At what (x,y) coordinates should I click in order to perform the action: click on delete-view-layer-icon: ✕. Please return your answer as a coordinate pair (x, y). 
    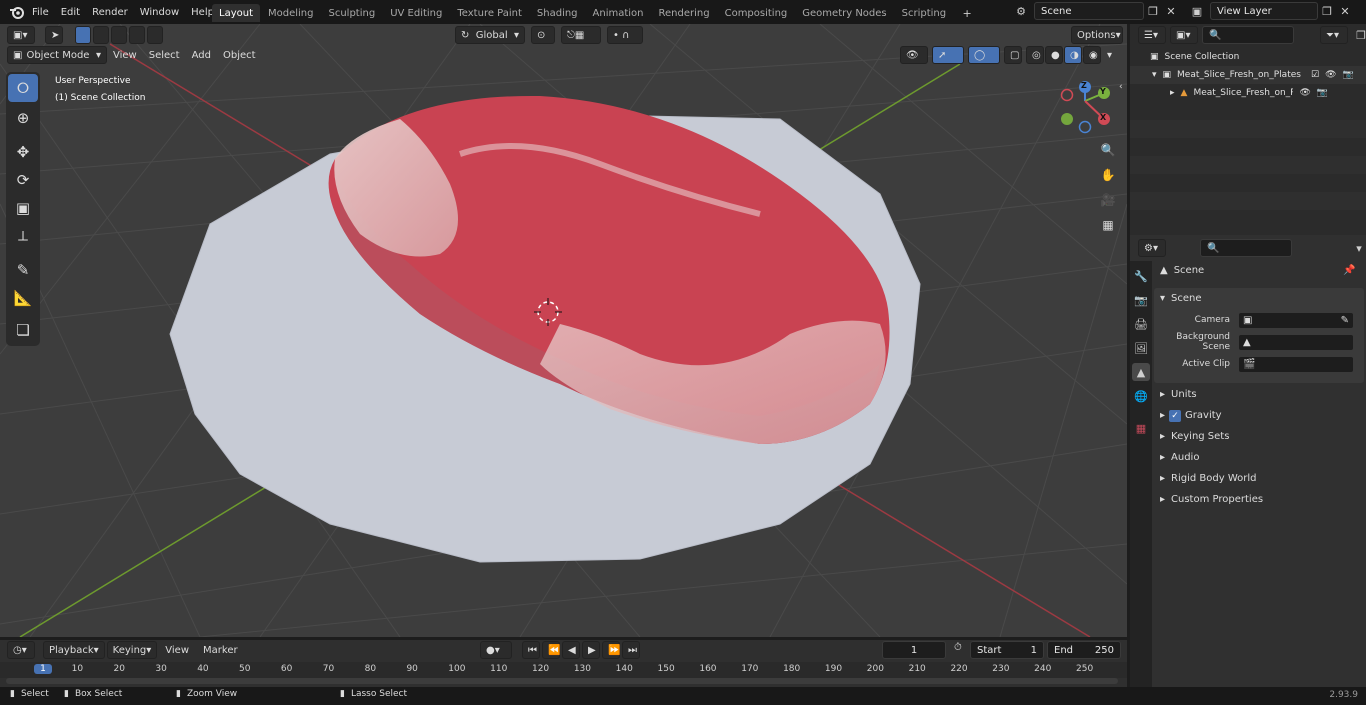
    Looking at the image, I should click on (1345, 11).